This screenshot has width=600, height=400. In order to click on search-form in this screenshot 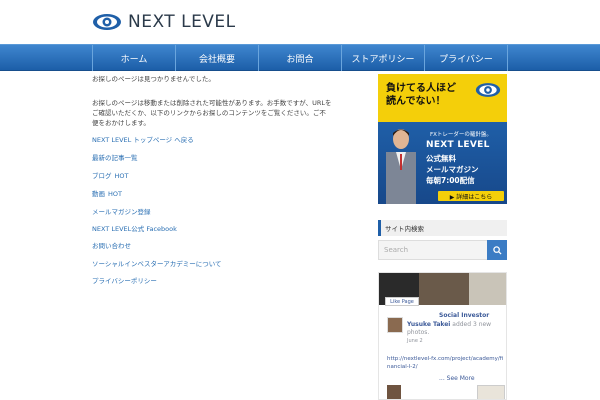, I will do `click(442, 250)`.